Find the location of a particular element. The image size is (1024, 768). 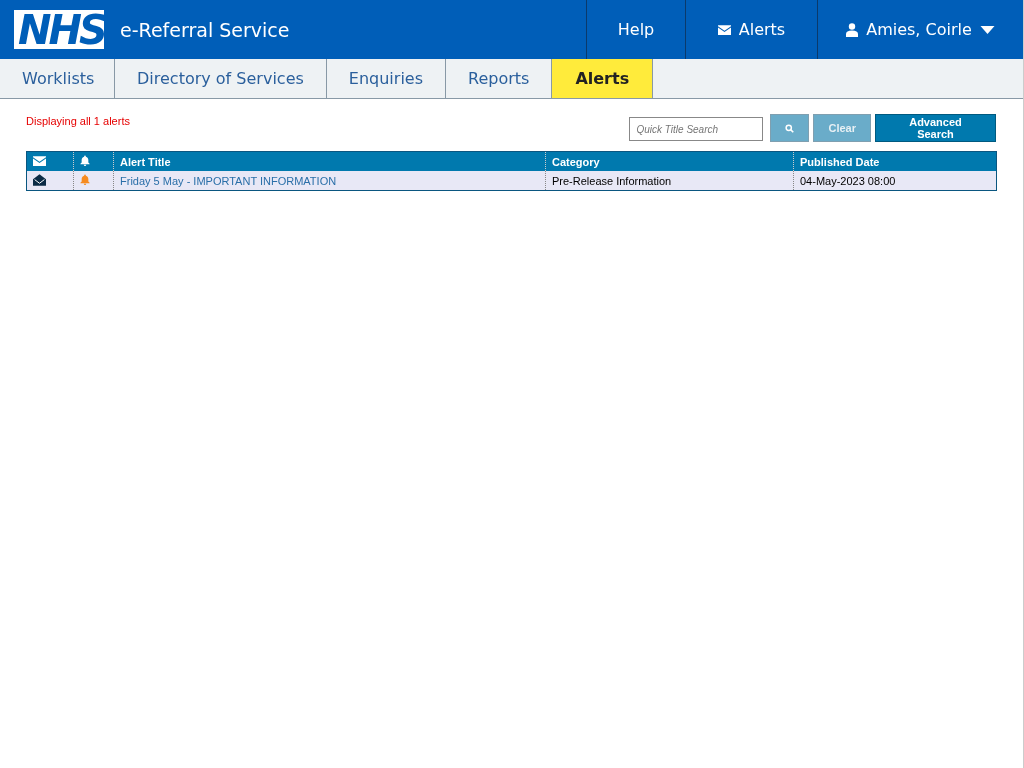

column-header: Published Date is located at coordinates (895, 161).